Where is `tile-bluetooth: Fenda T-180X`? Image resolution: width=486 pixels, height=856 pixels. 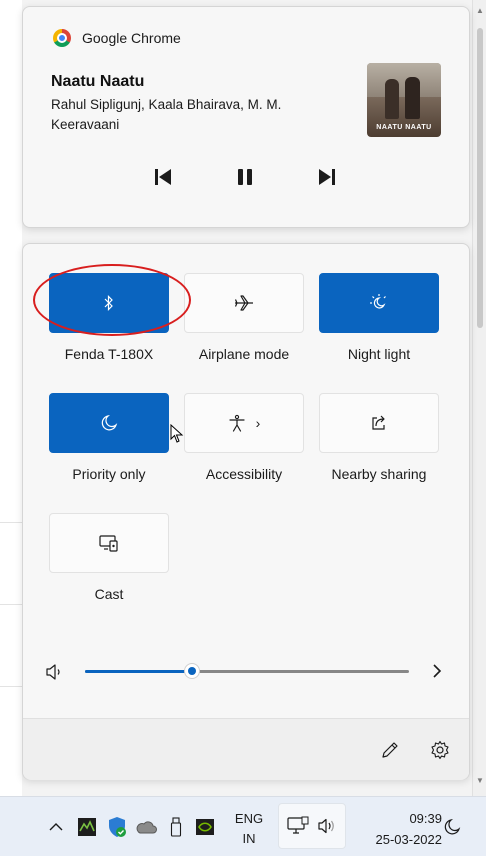 tile-bluetooth: Fenda T-180X is located at coordinates (109, 317).